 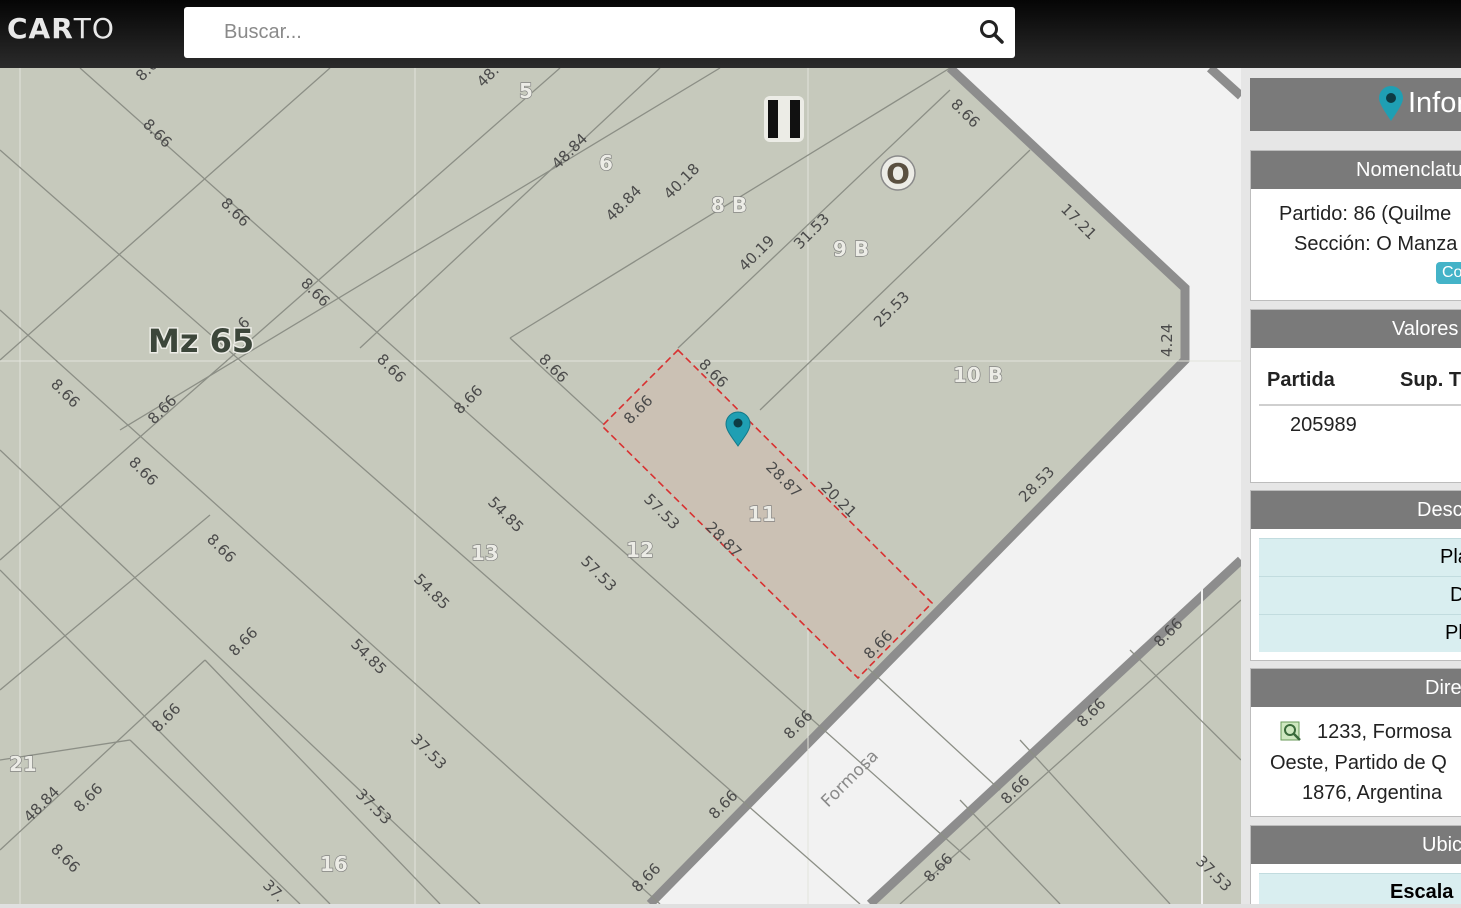 What do you see at coordinates (1360, 405) in the screenshot?
I see `table-divider` at bounding box center [1360, 405].